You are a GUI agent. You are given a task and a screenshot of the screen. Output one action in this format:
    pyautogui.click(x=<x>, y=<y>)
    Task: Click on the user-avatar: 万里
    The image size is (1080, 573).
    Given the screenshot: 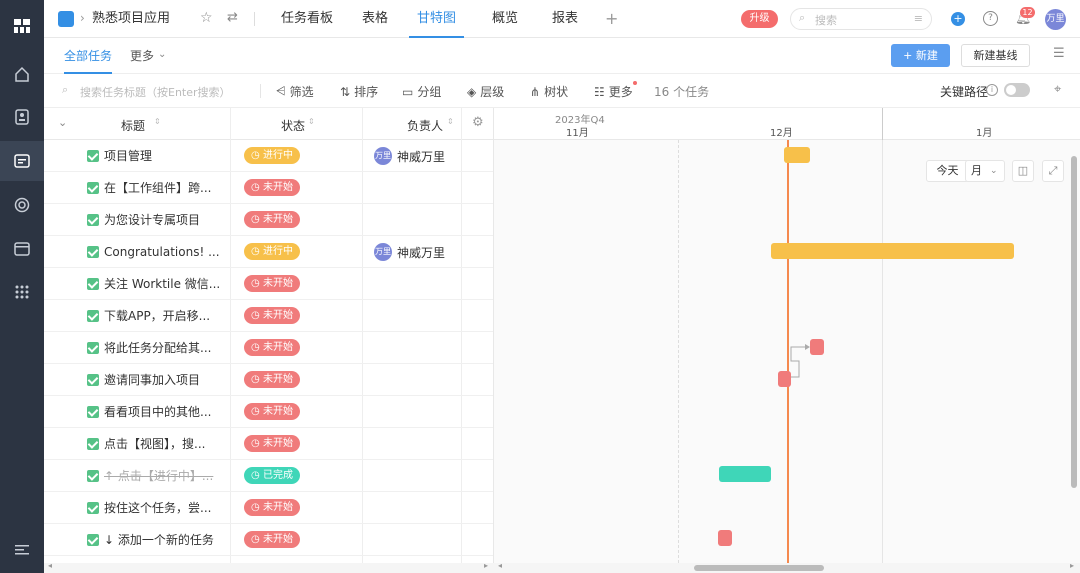 What is the action you would take?
    pyautogui.click(x=1055, y=19)
    